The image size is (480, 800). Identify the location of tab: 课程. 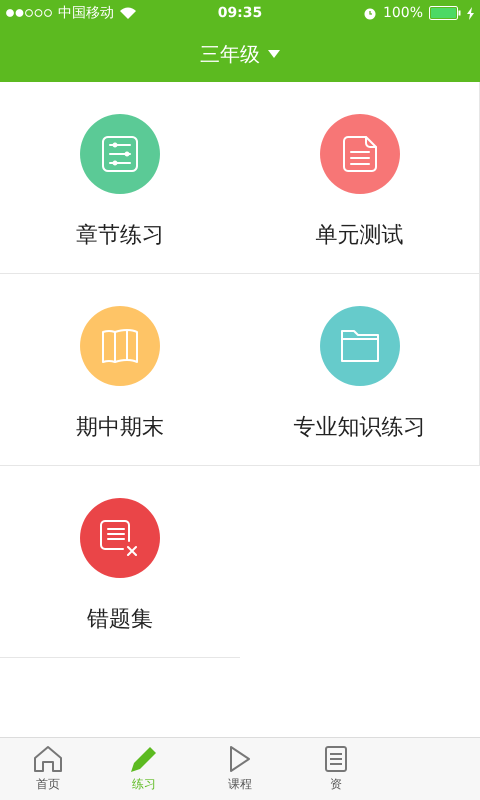
(240, 769).